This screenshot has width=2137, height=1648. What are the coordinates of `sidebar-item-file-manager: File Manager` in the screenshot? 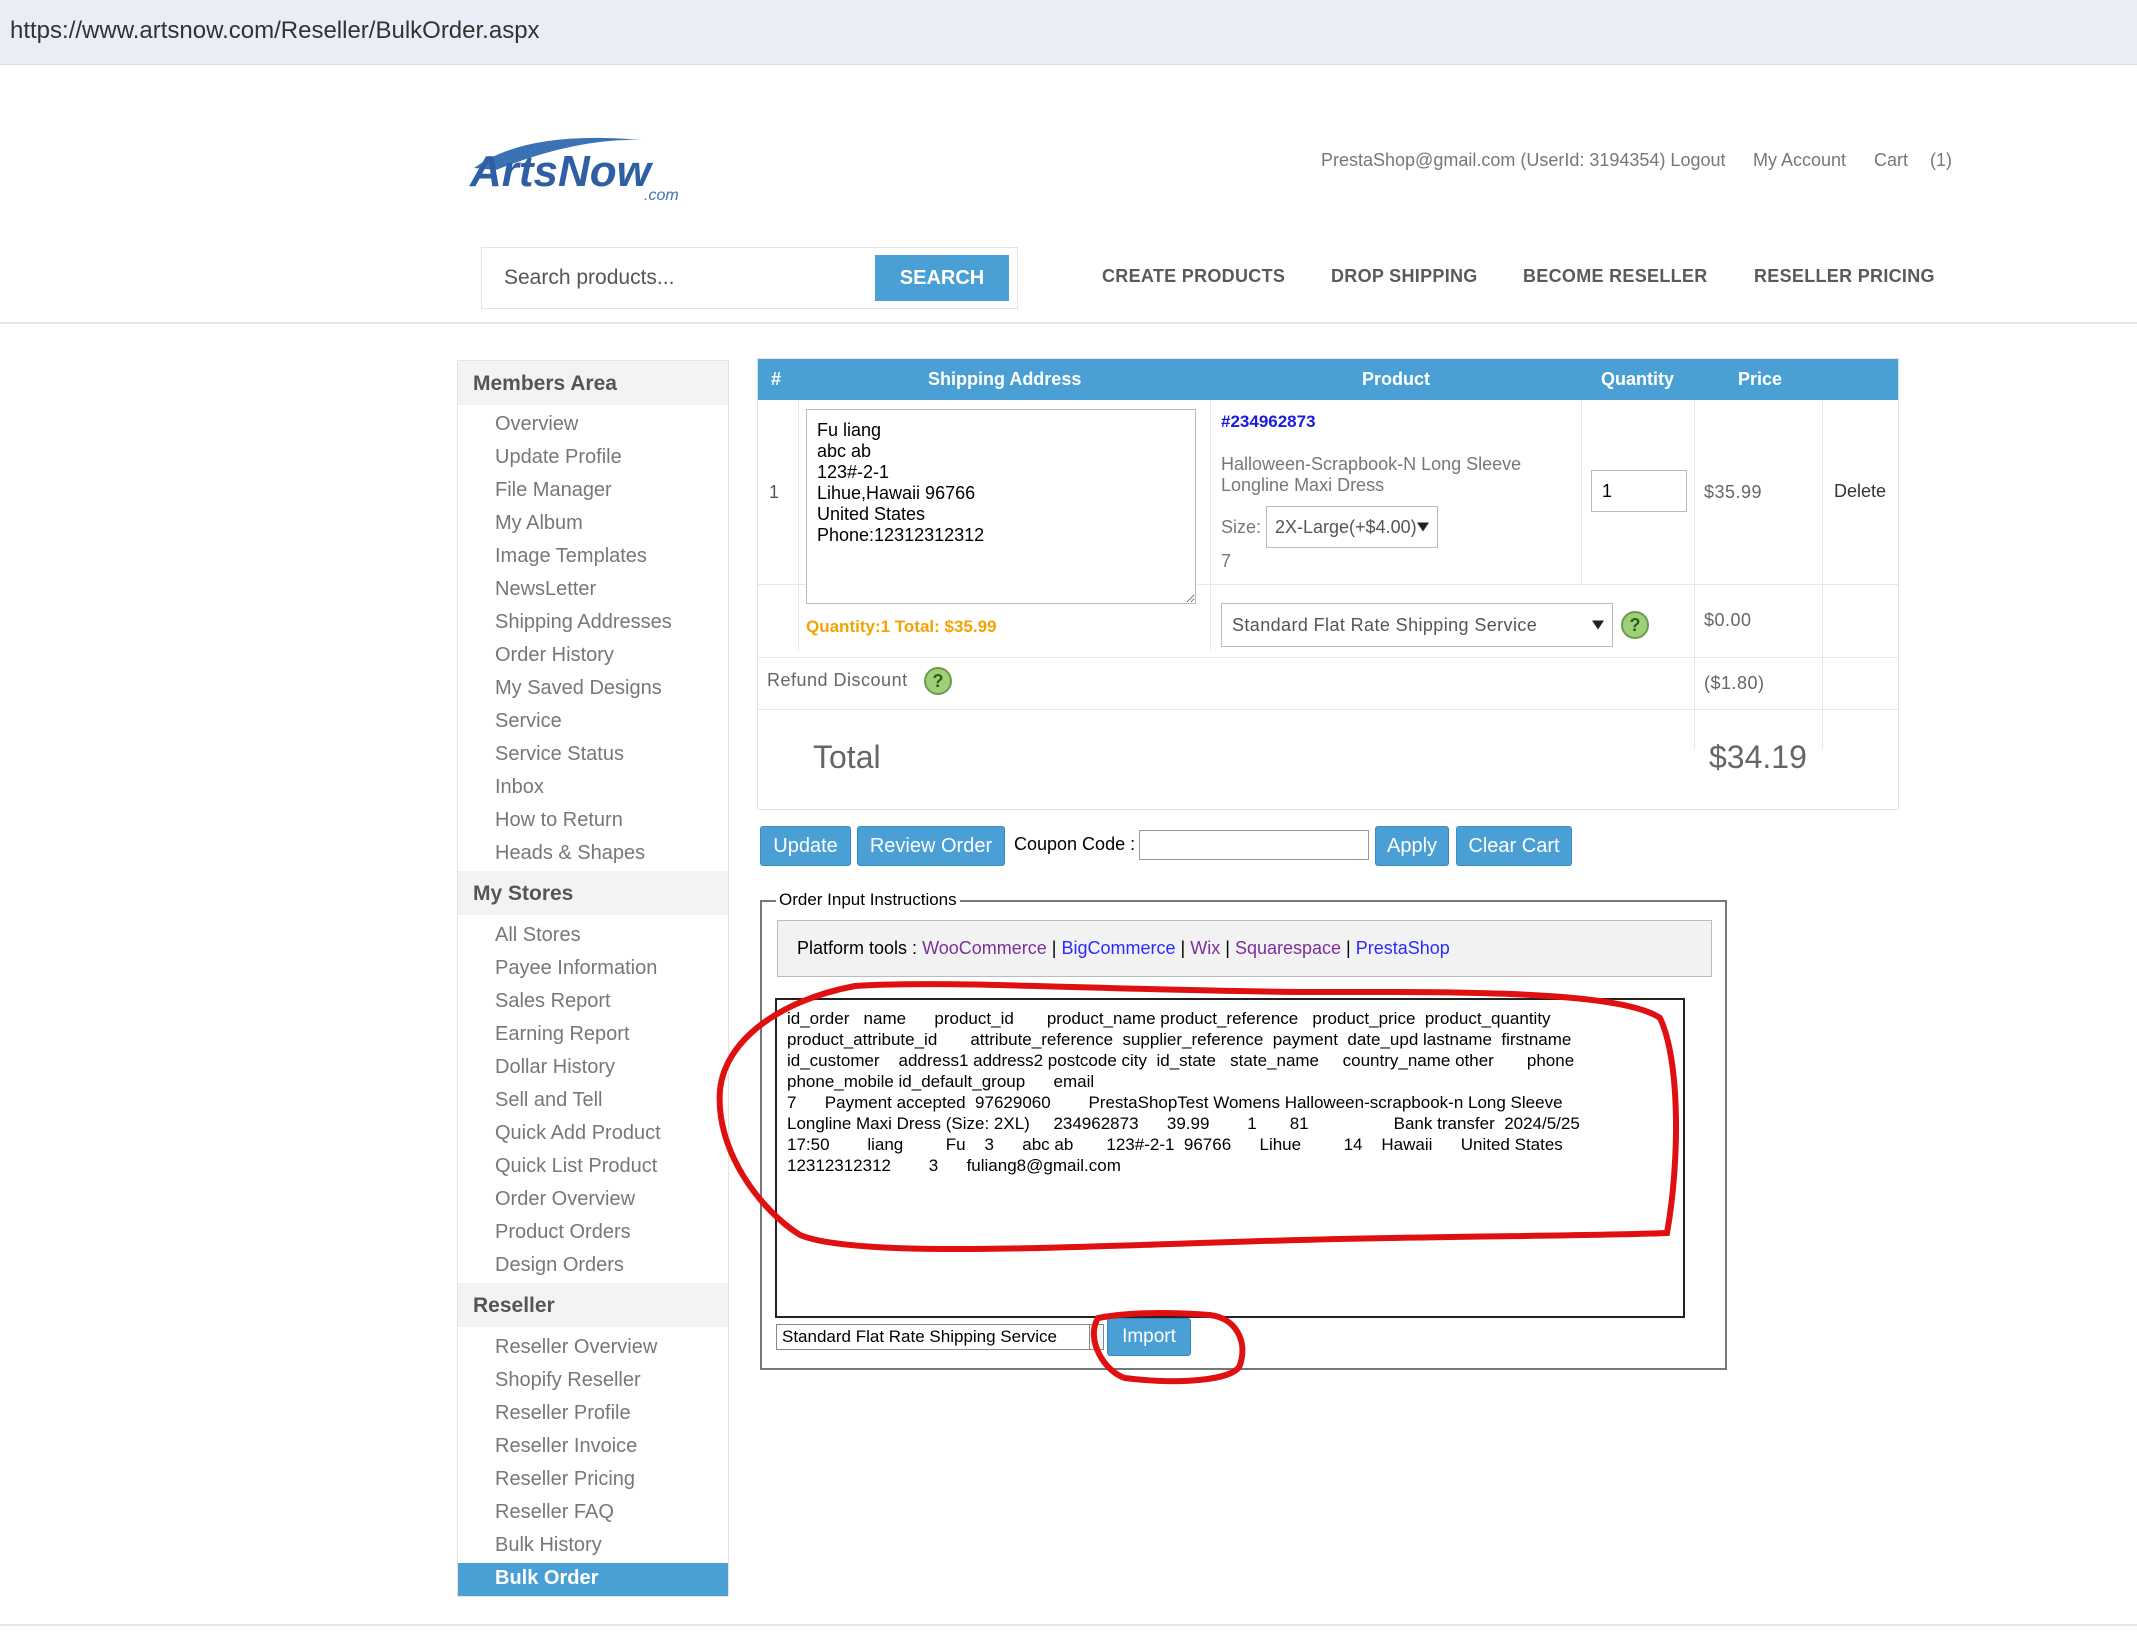 It's located at (553, 490).